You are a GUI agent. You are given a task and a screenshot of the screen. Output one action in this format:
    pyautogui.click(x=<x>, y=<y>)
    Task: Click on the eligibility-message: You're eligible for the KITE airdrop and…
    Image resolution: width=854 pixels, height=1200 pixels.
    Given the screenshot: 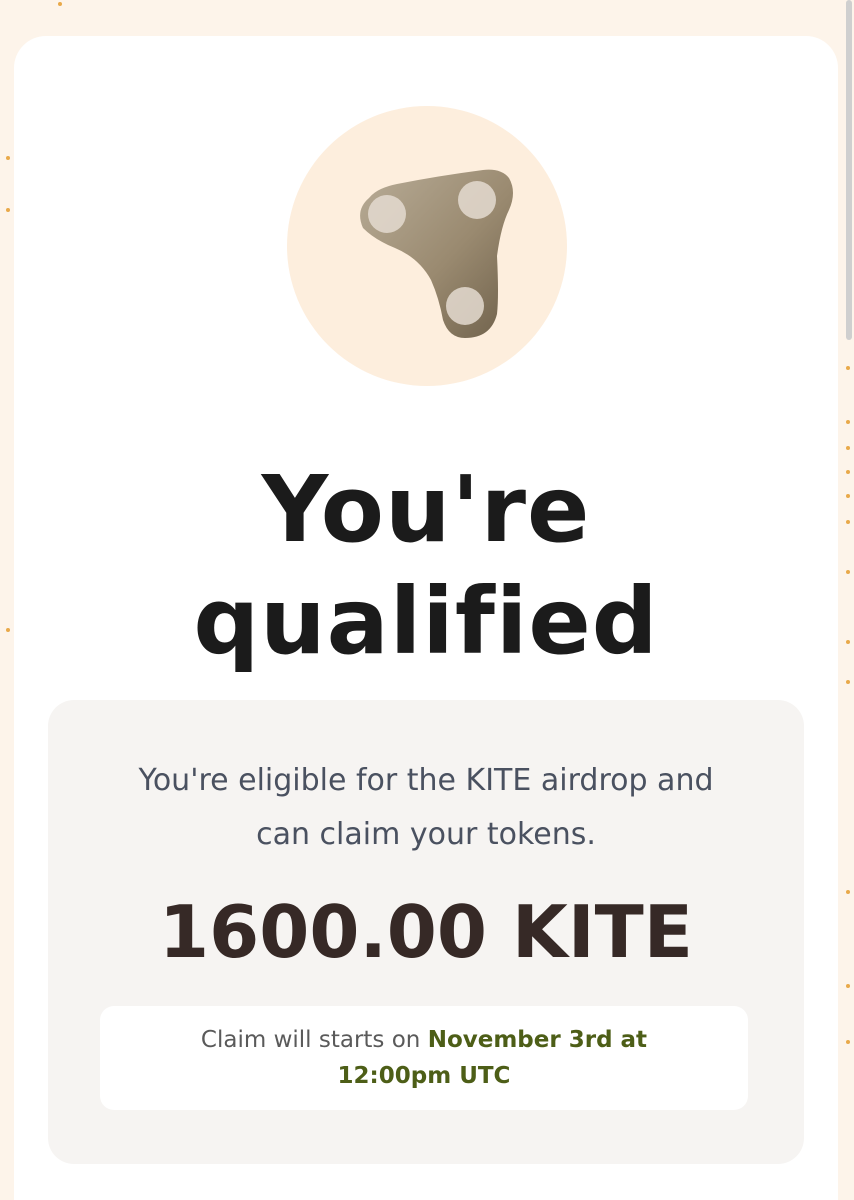 What is the action you would take?
    pyautogui.click(x=426, y=807)
    